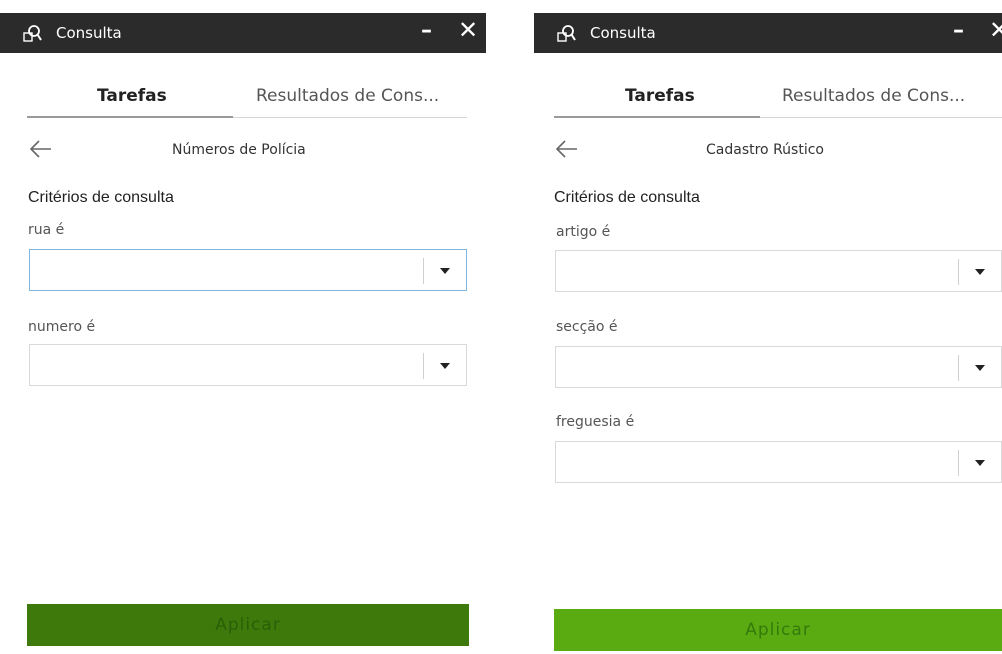 The image size is (1002, 654). I want to click on field-label-artigo: artigo é, so click(583, 232).